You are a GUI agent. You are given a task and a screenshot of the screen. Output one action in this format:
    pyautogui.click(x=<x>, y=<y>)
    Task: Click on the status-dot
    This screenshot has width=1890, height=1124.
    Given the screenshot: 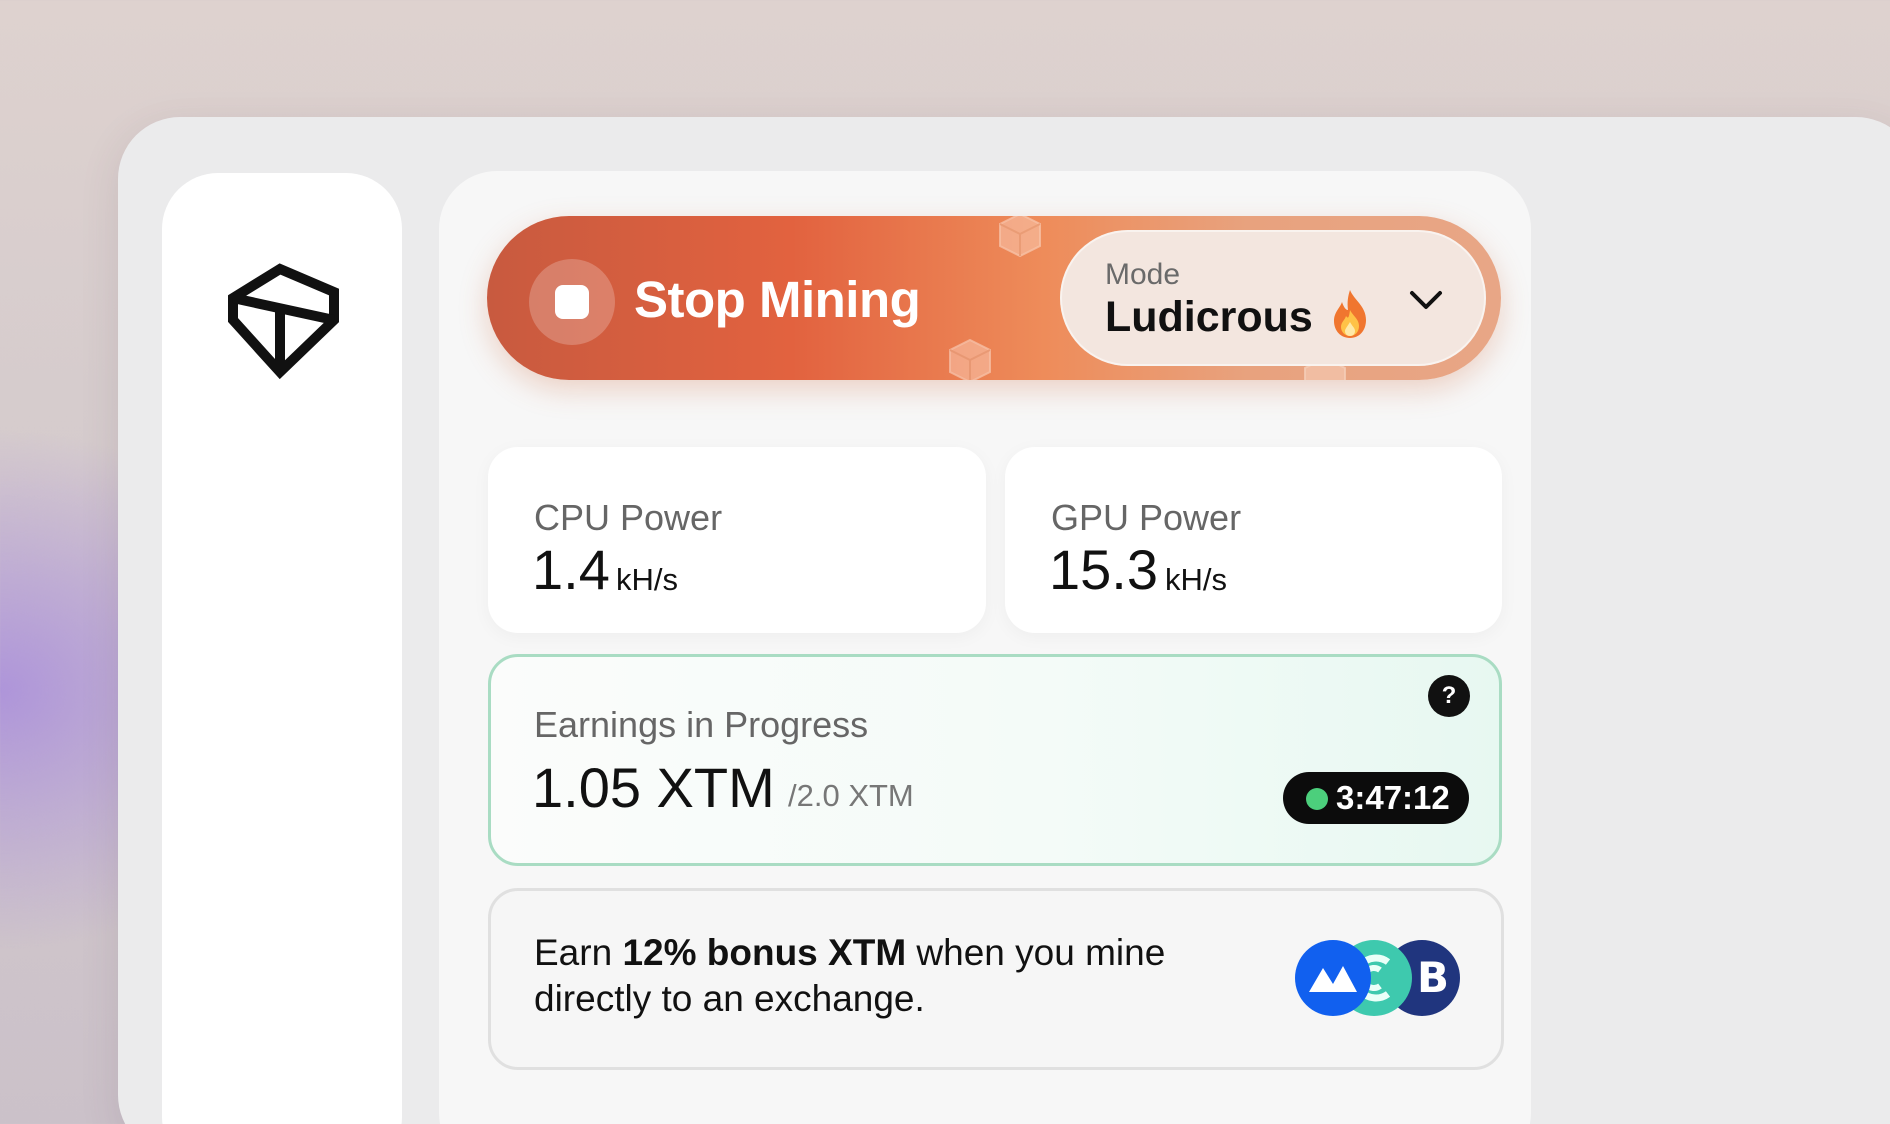 What is the action you would take?
    pyautogui.click(x=1317, y=799)
    